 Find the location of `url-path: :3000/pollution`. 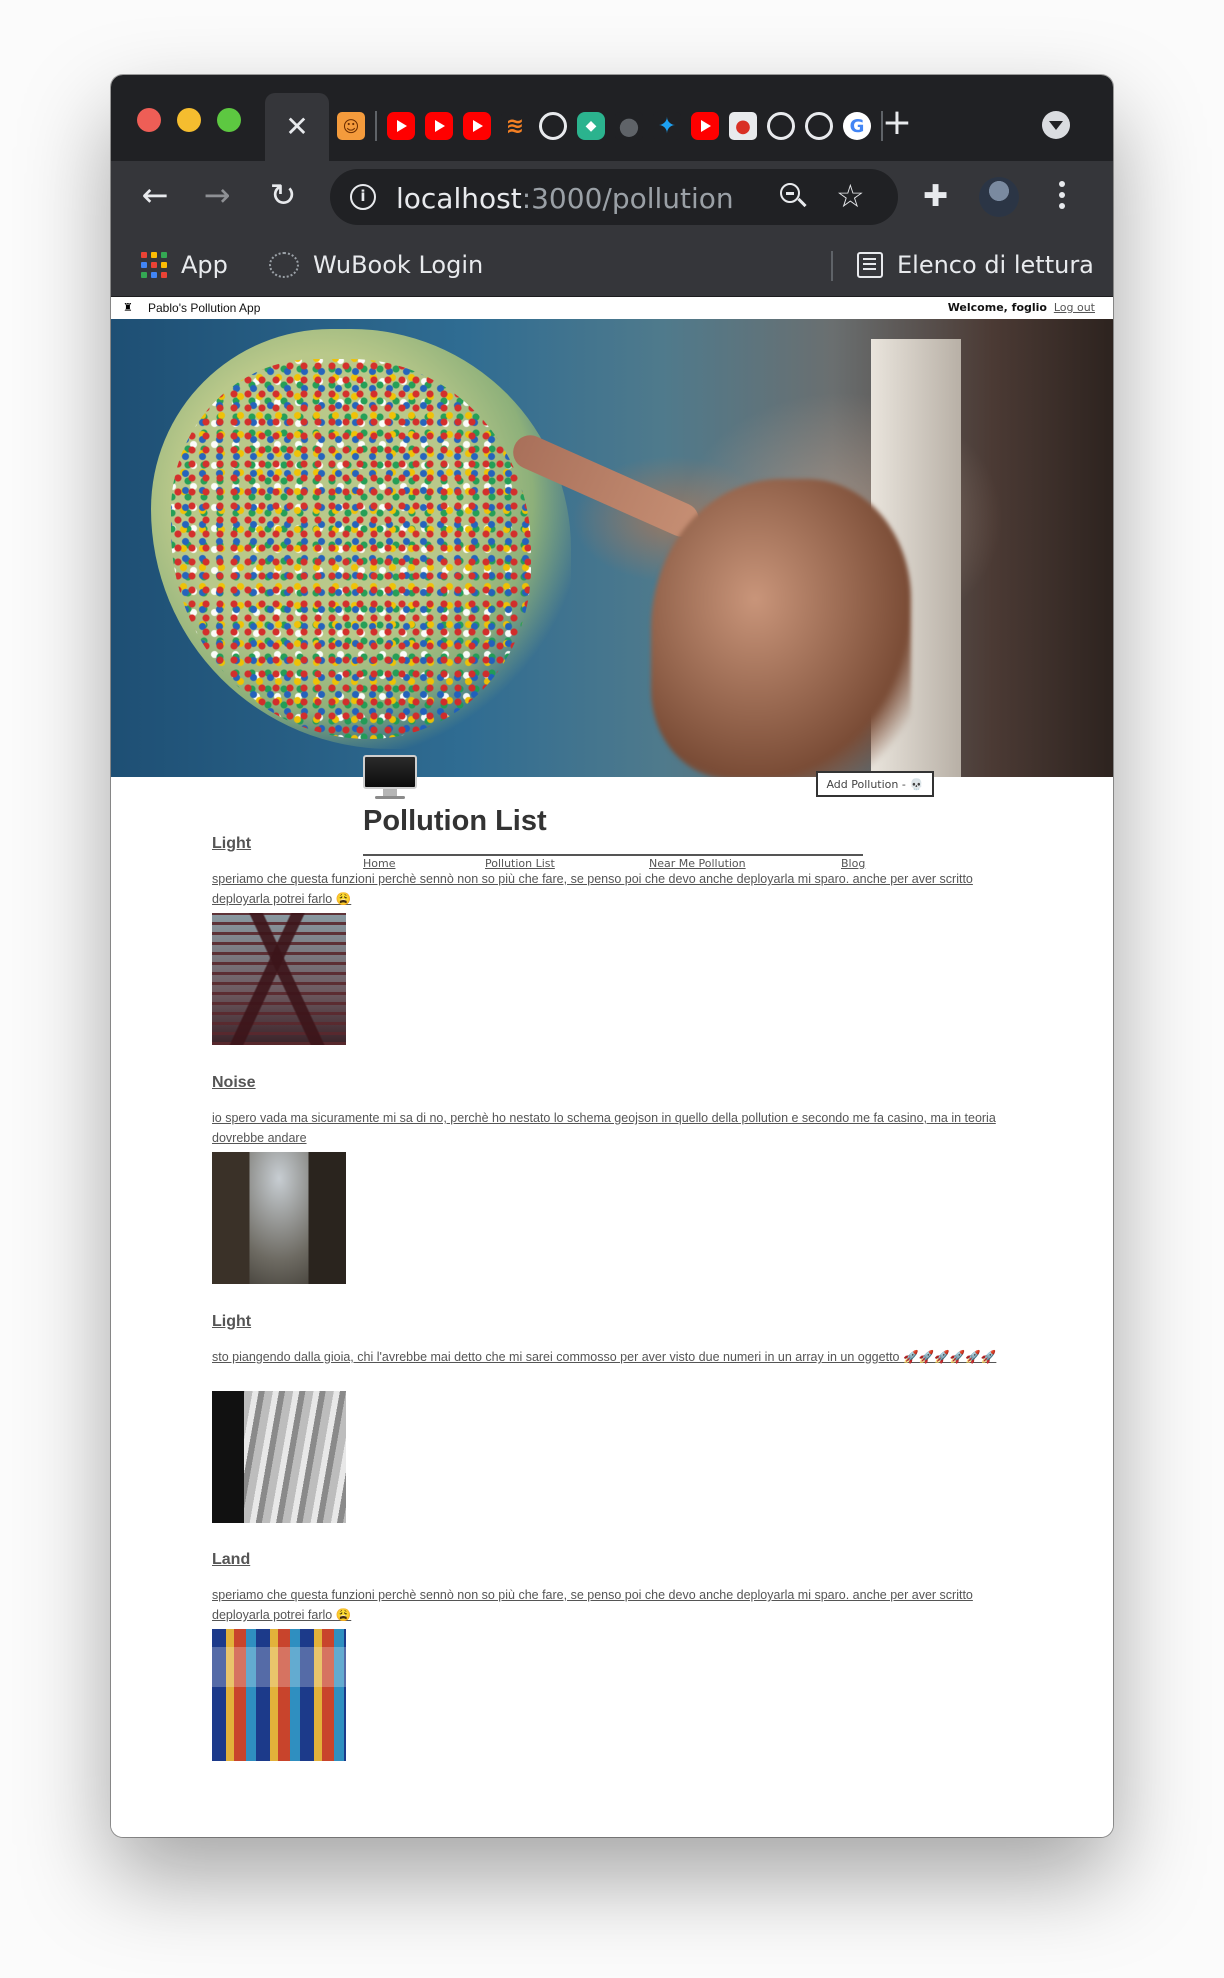

url-path: :3000/pollution is located at coordinates (627, 198).